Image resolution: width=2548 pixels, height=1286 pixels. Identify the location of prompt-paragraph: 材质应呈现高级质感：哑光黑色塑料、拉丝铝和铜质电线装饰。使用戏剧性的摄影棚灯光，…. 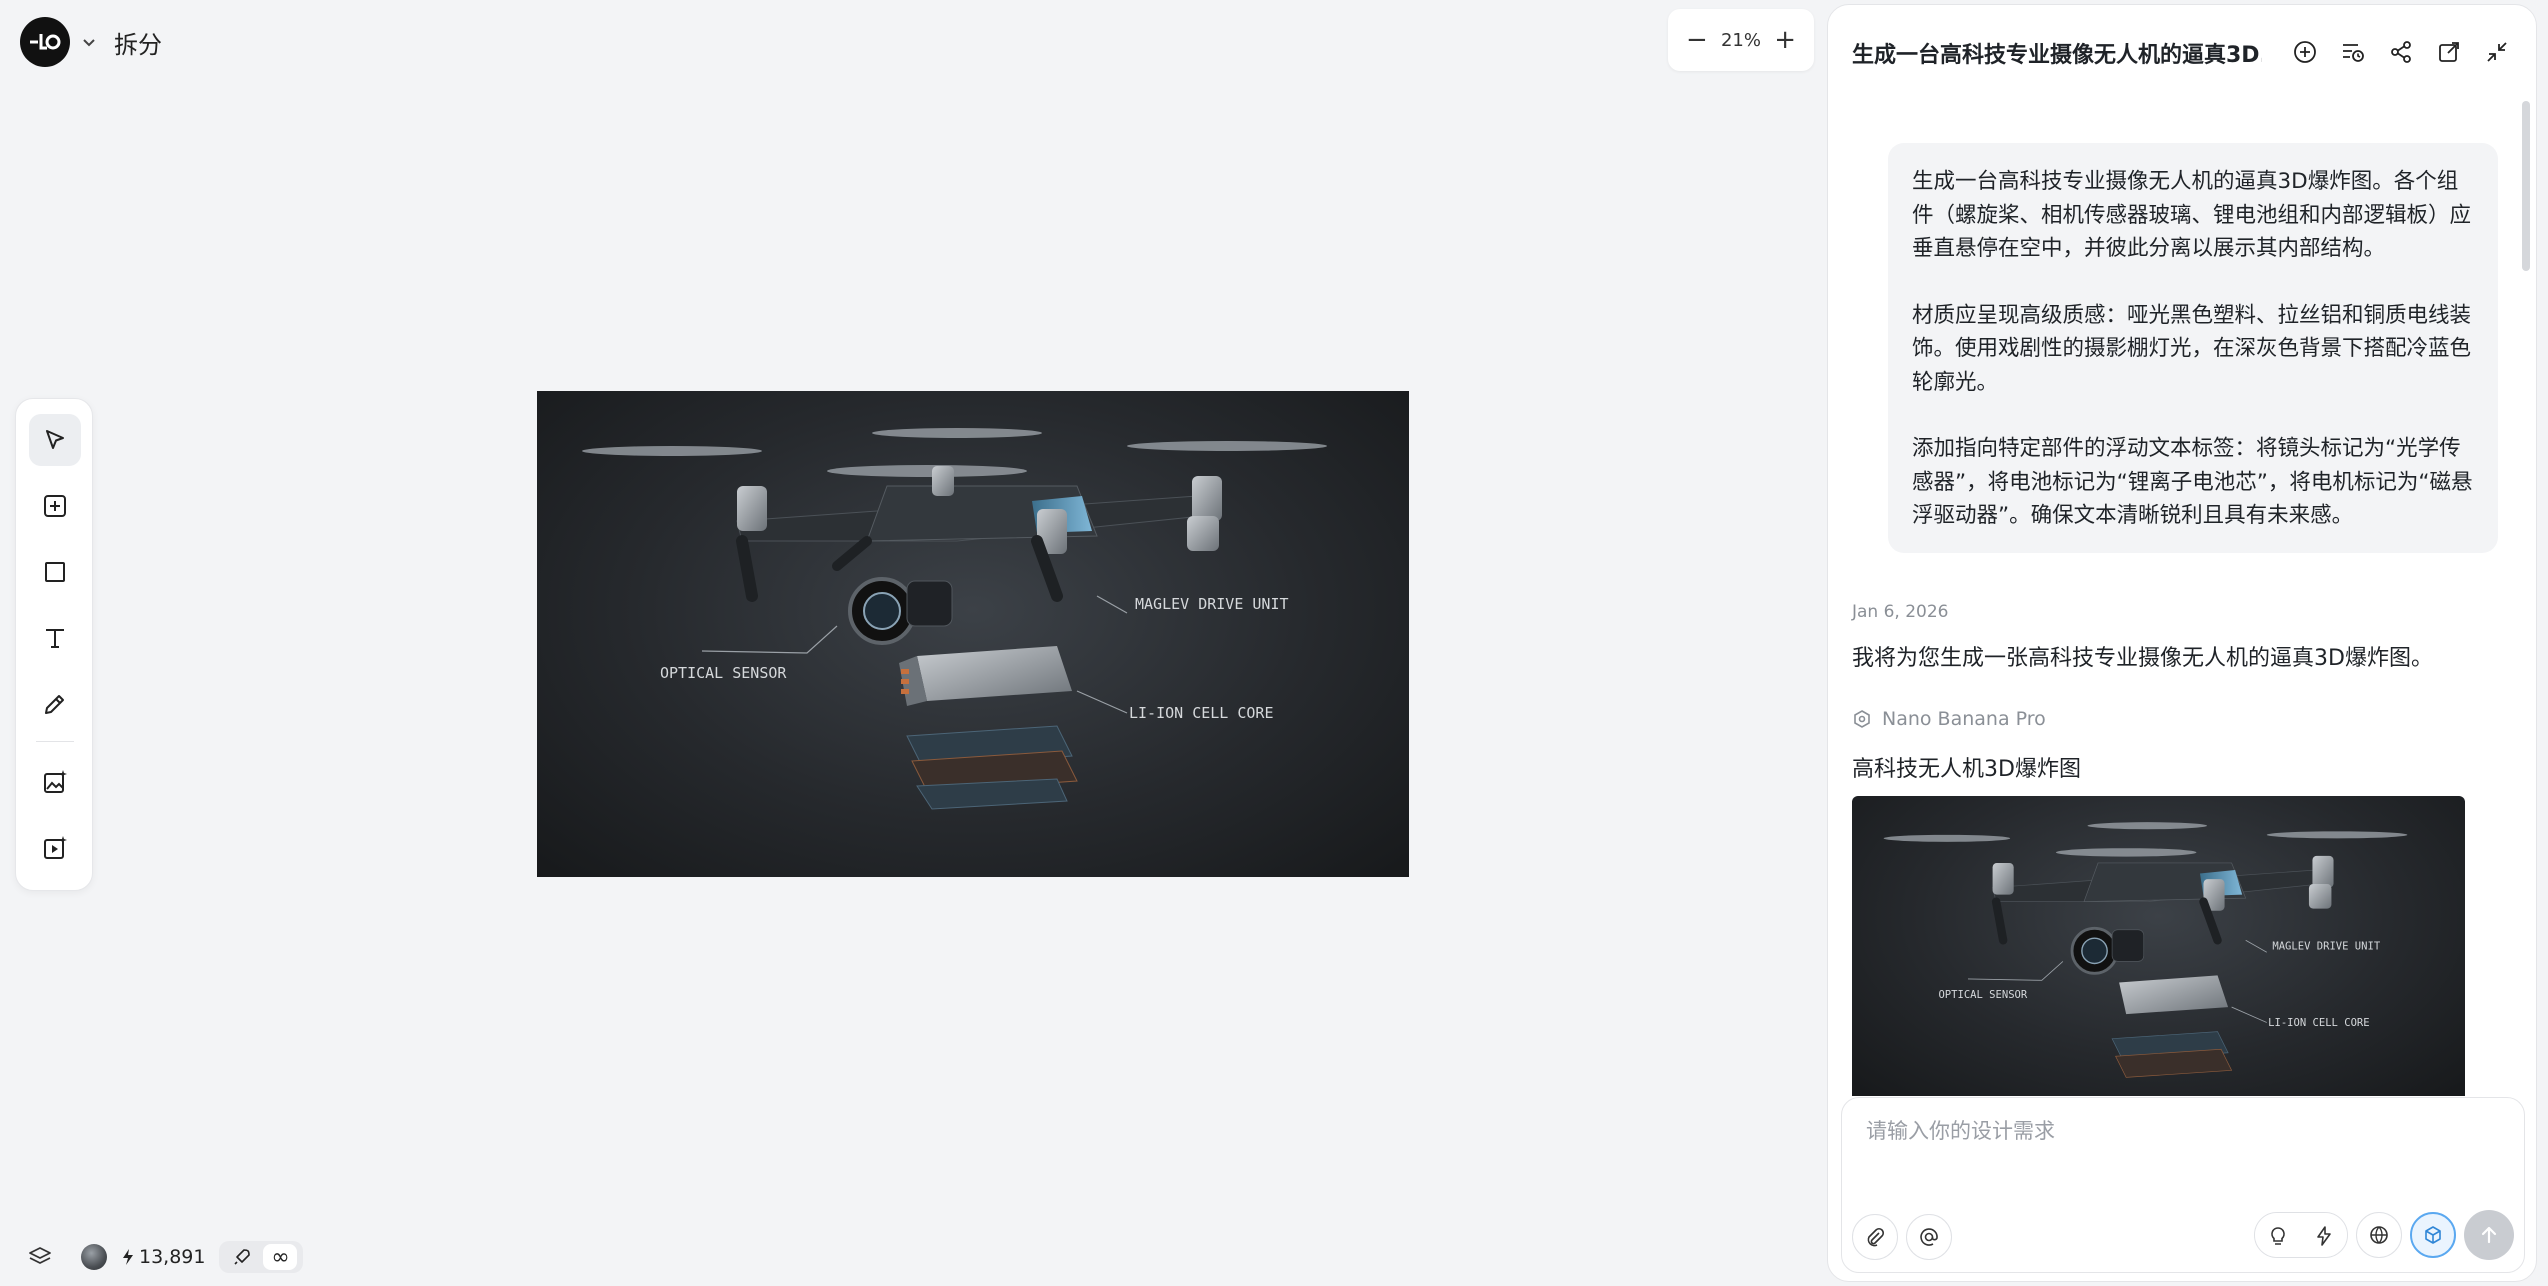
(2192, 348).